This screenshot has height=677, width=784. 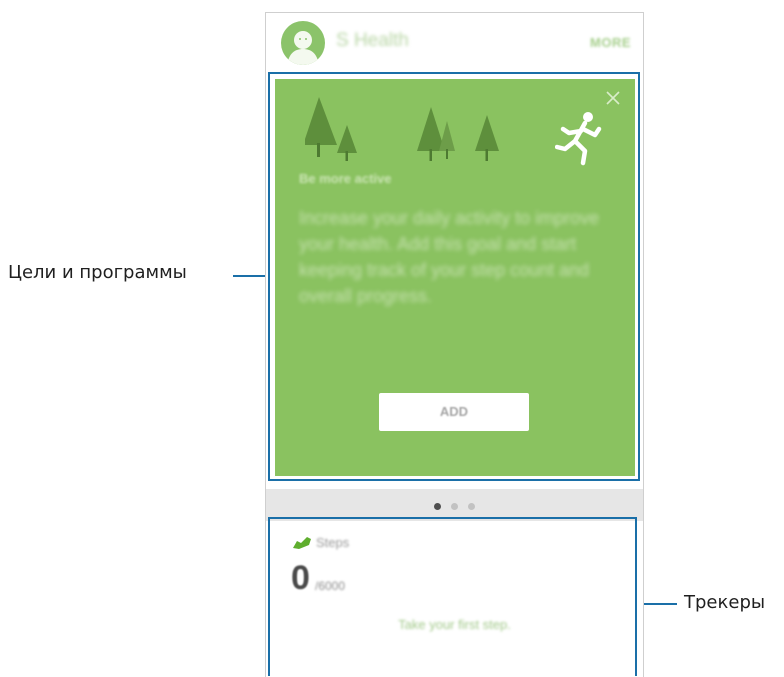 I want to click on app-title: S Health, so click(x=372, y=40).